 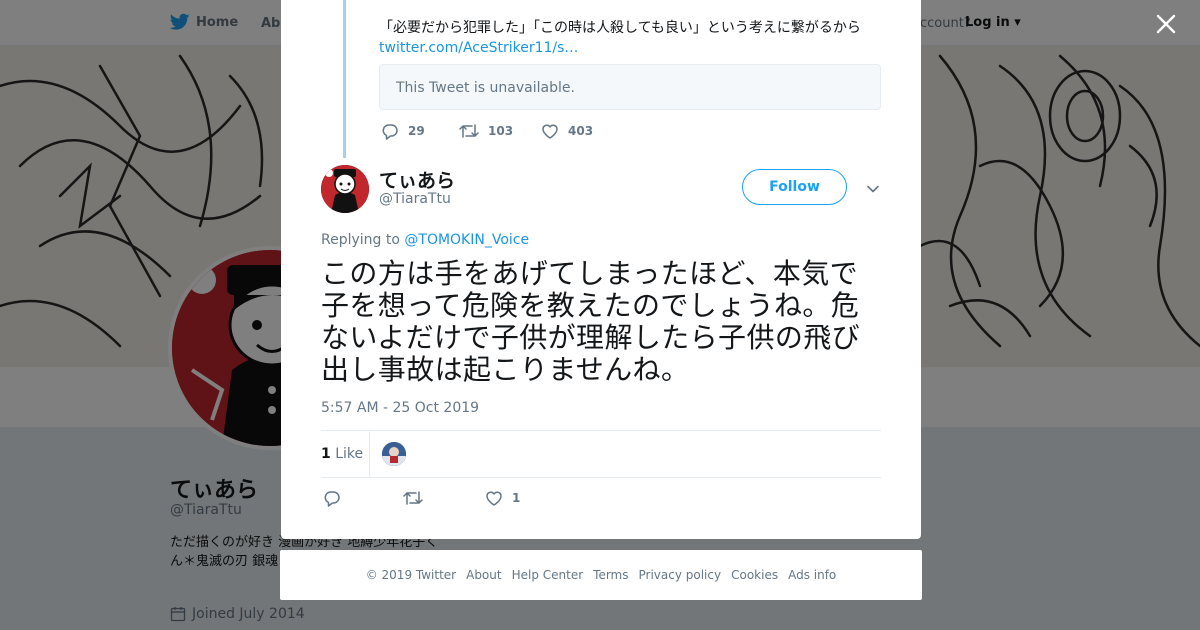 I want to click on liker-avatar, so click(x=394, y=454).